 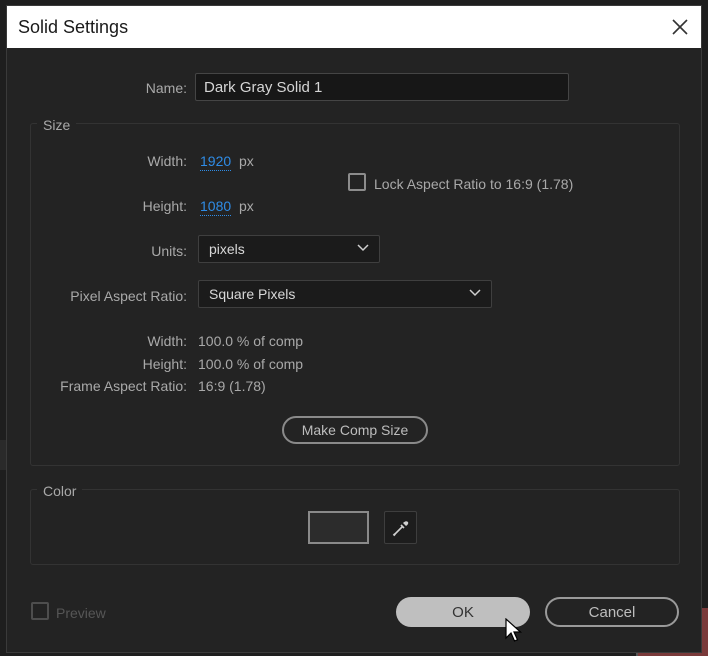 I want to click on units-select-value: pixels, so click(x=227, y=249).